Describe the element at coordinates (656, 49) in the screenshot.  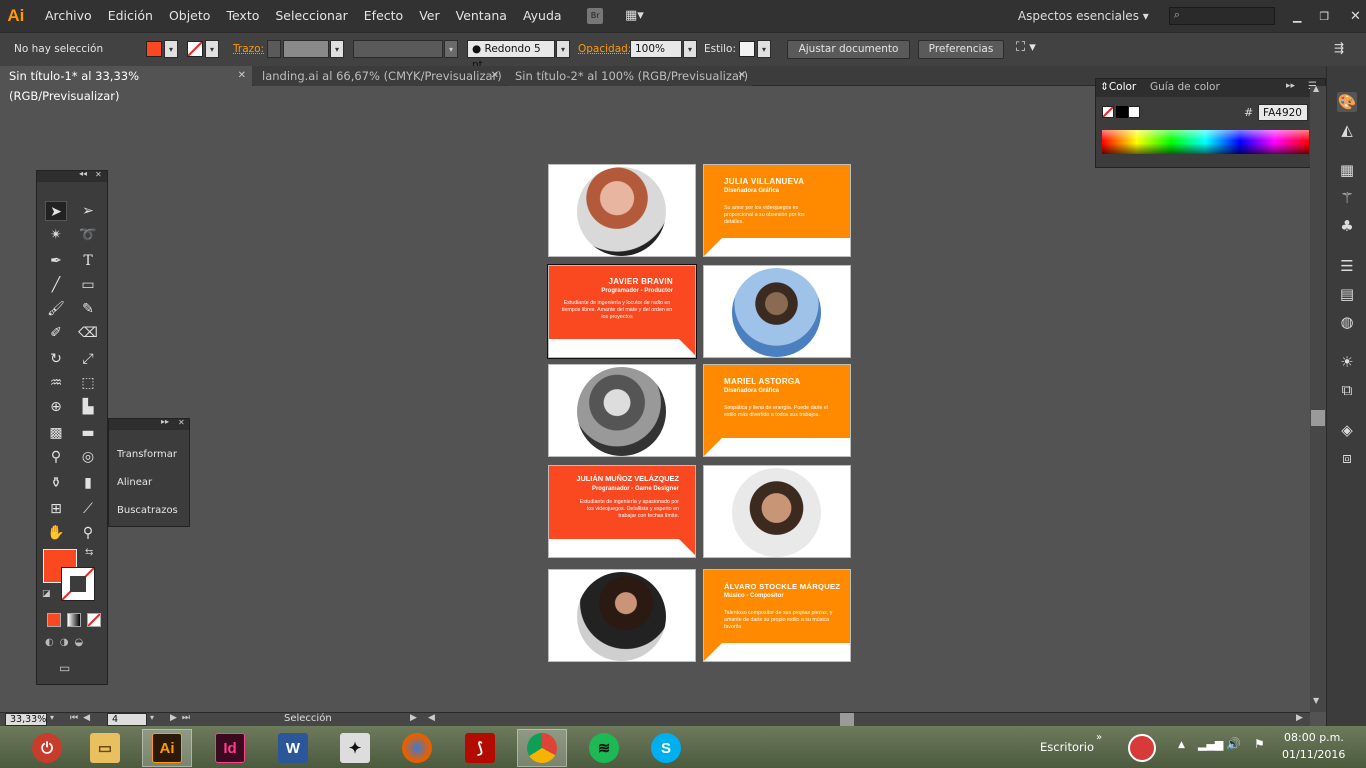
I see `opacity-field: 100%` at that location.